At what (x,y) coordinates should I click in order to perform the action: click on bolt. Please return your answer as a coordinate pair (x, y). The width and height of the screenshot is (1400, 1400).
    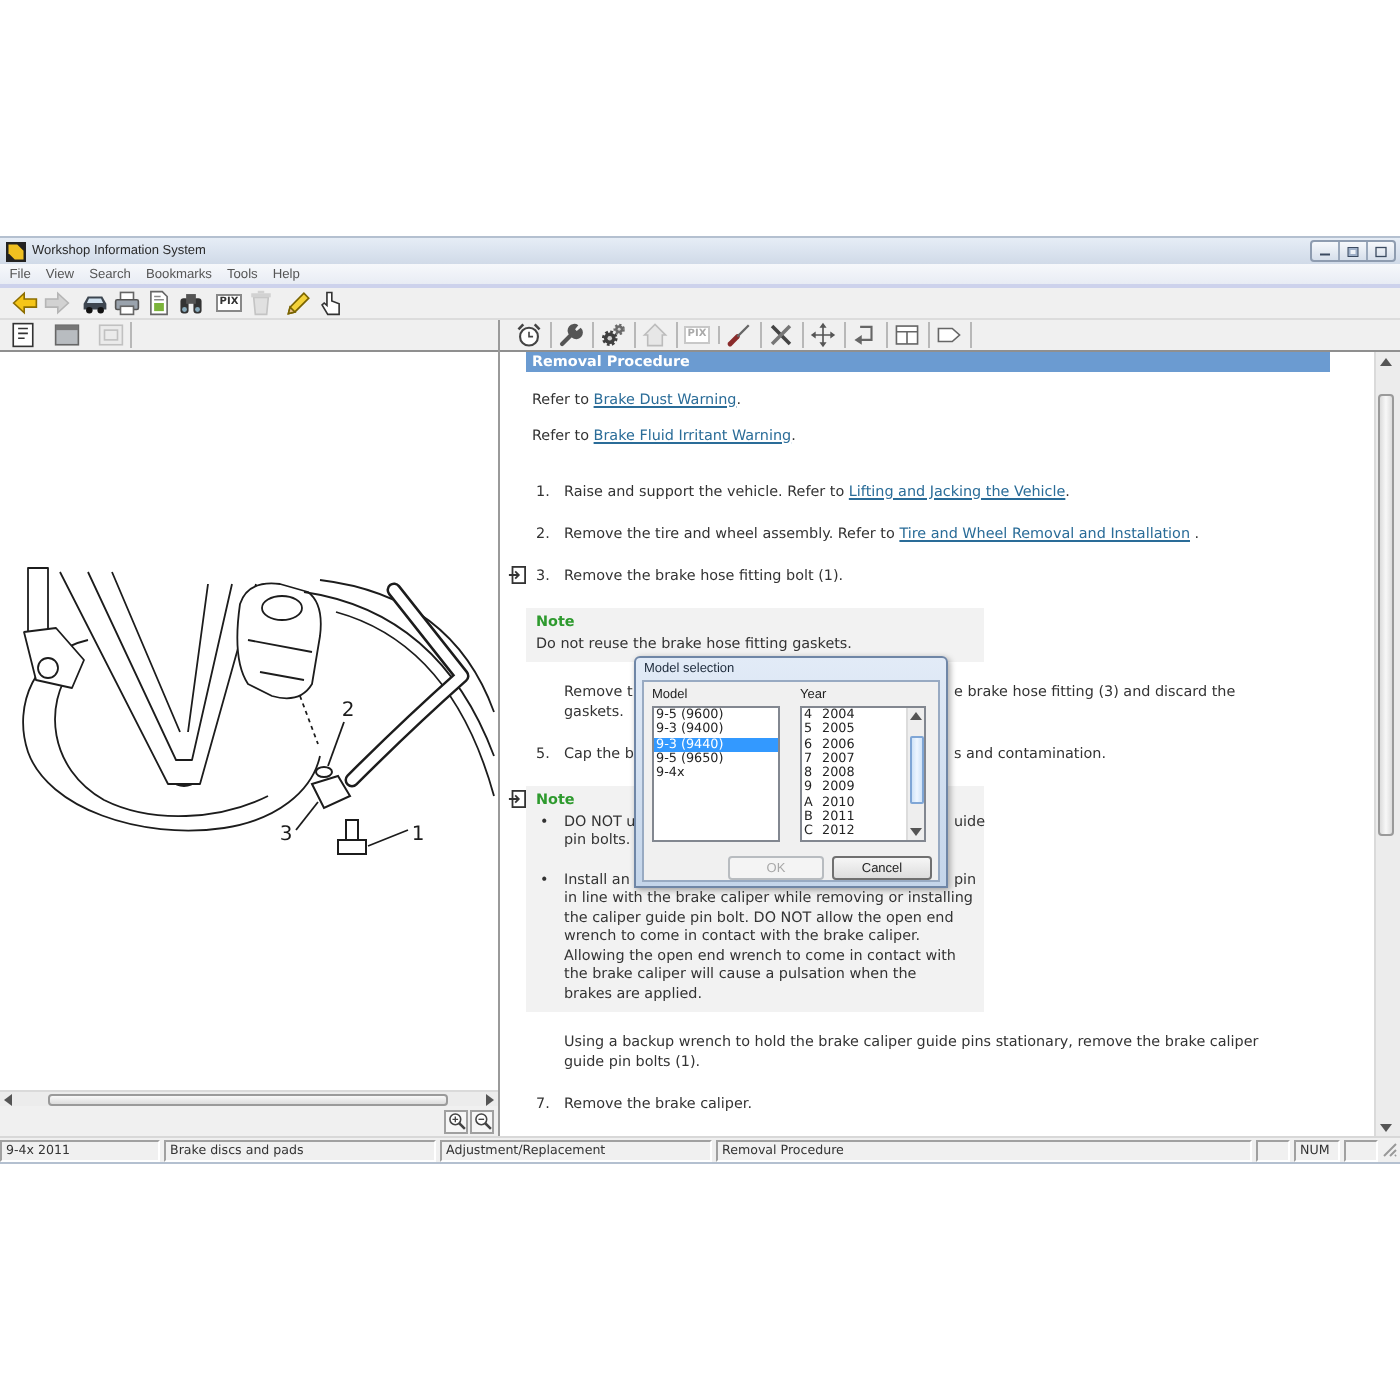
    Looking at the image, I should click on (352, 837).